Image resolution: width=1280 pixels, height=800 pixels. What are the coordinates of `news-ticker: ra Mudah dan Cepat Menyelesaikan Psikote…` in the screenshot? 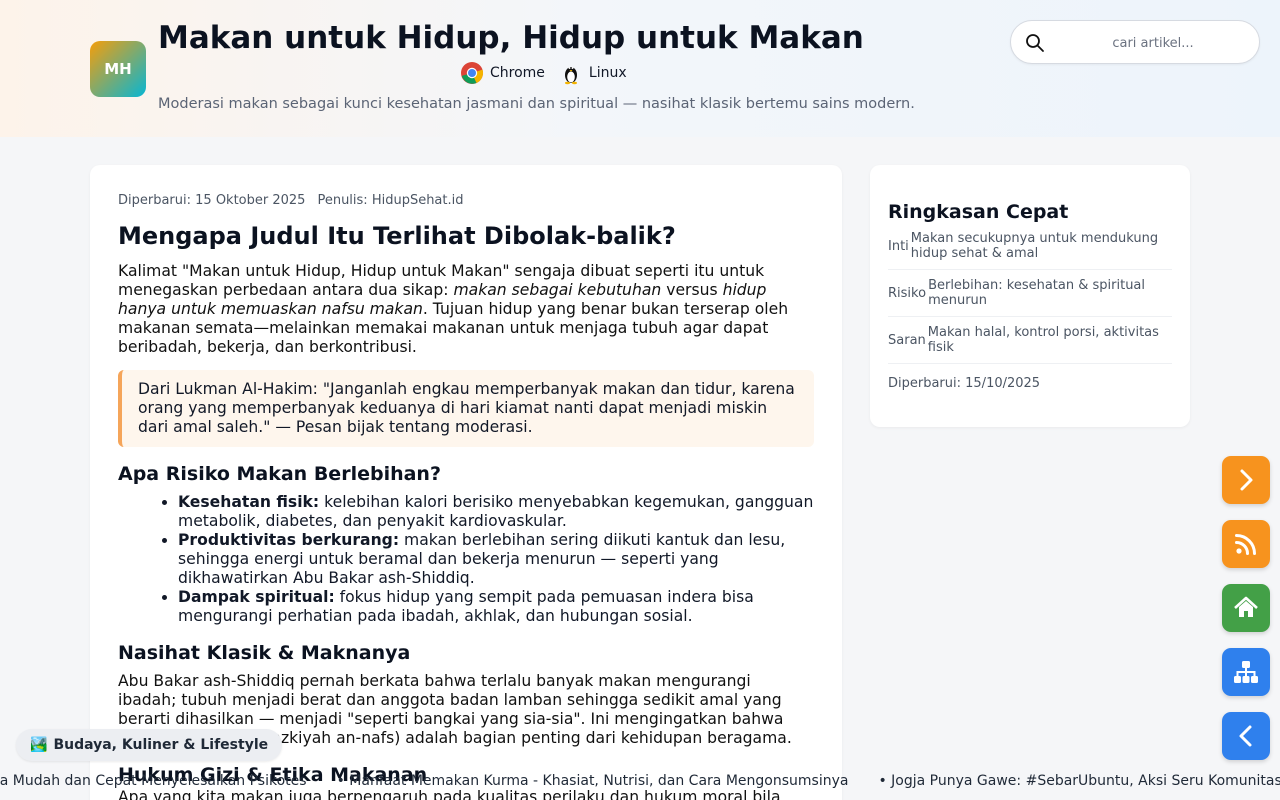 It's located at (640, 783).